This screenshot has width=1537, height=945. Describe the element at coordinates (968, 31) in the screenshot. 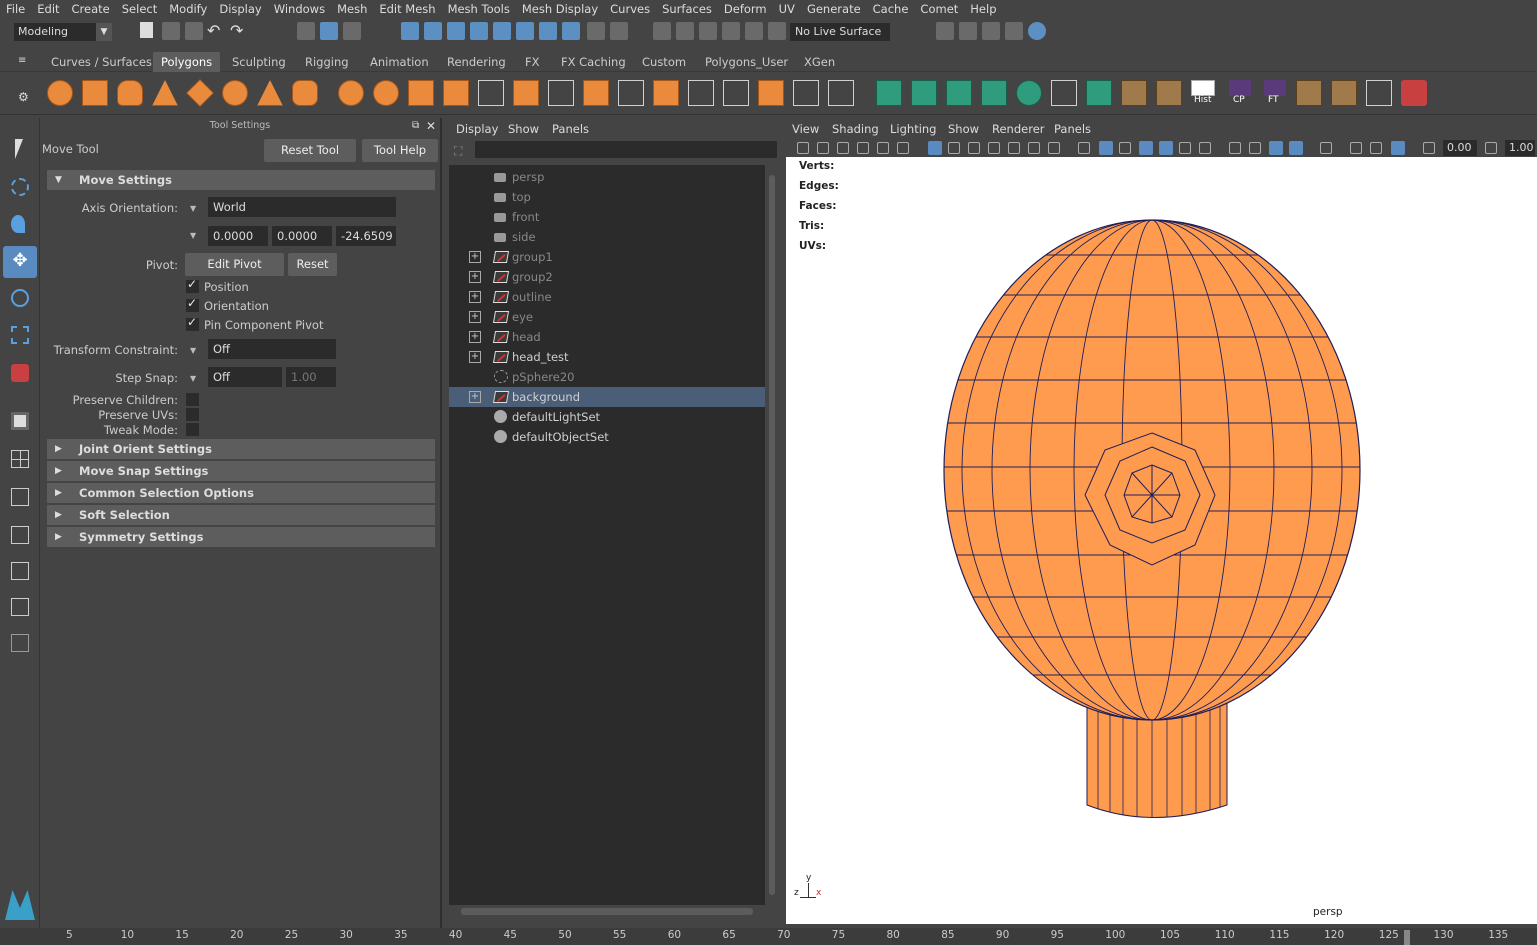

I see `render-frame-icon` at that location.